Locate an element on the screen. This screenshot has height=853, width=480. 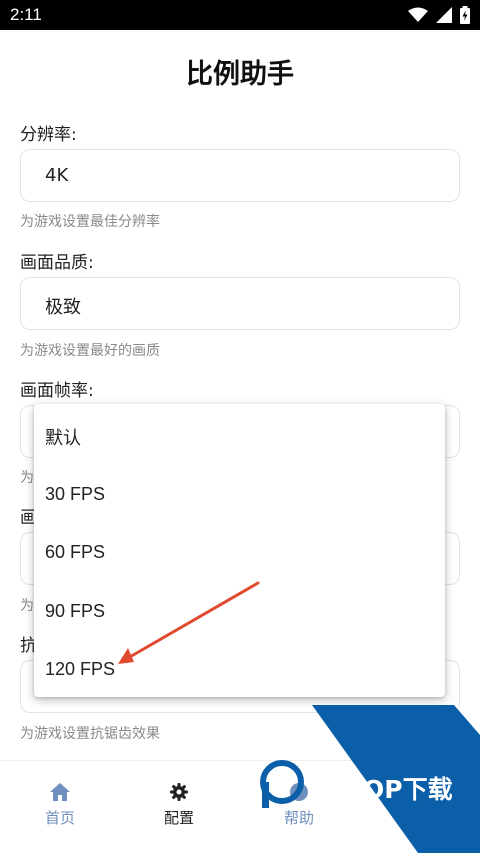
battery-icon is located at coordinates (465, 15).